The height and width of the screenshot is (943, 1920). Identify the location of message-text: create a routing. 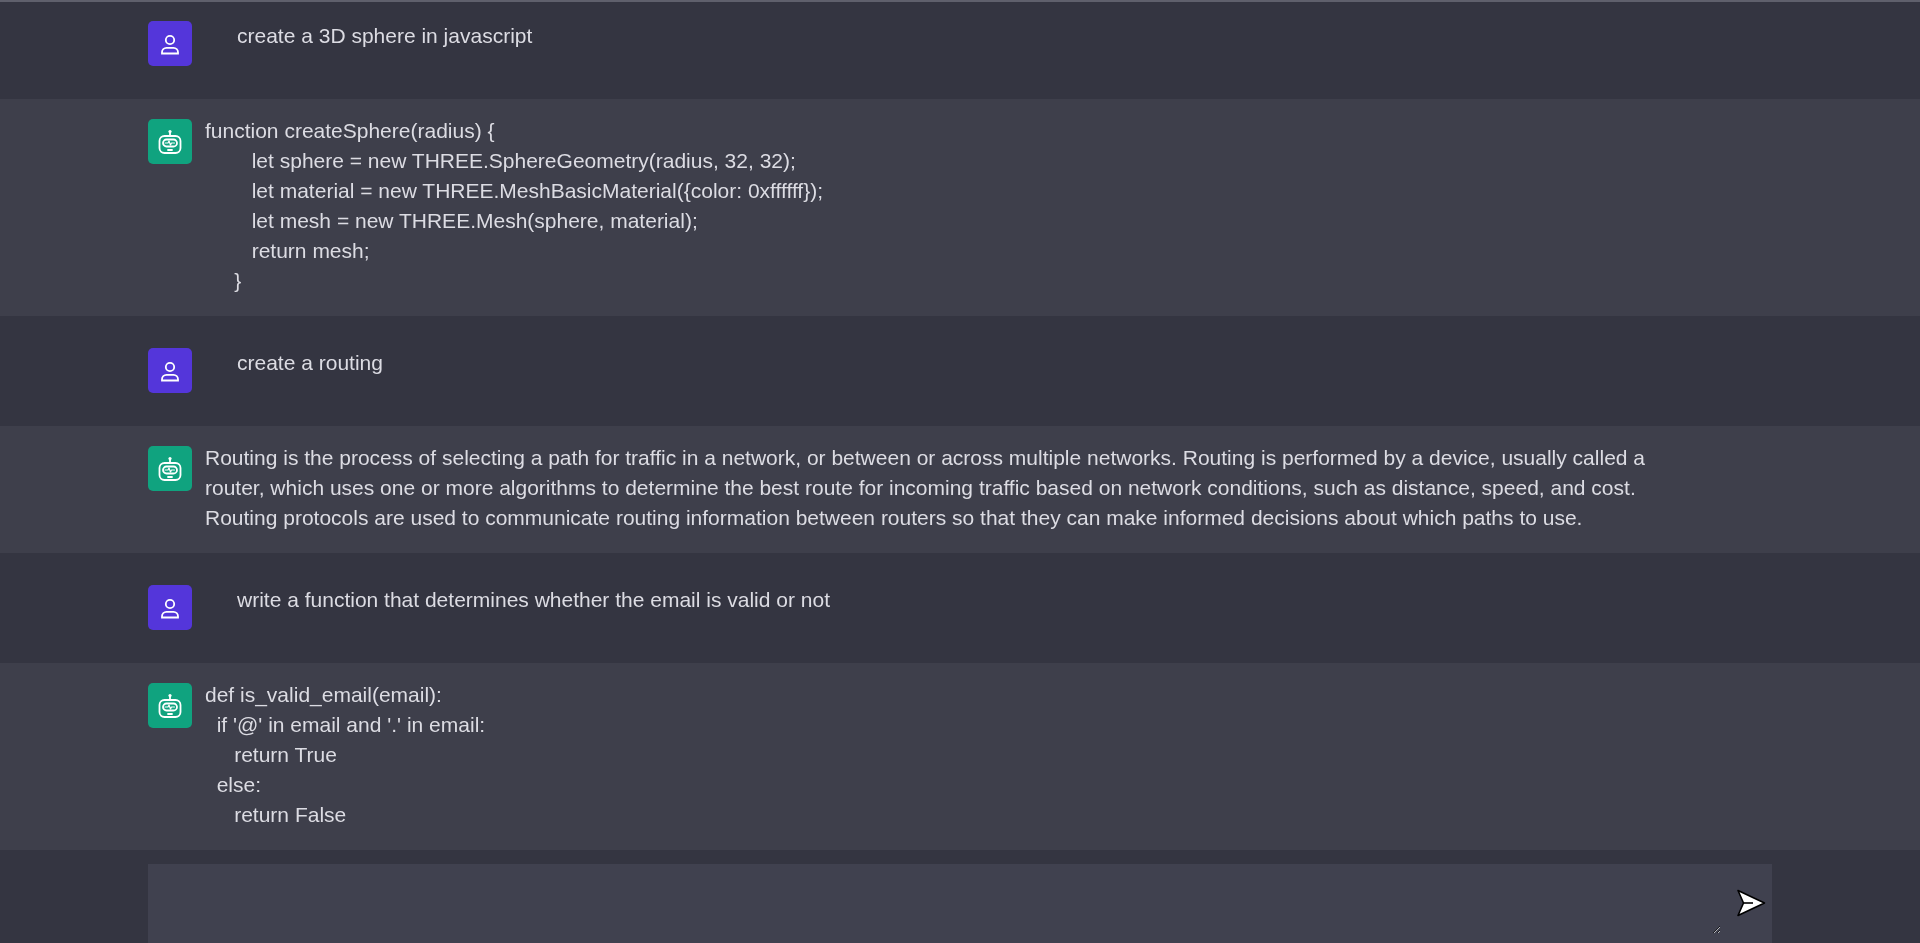
(310, 363).